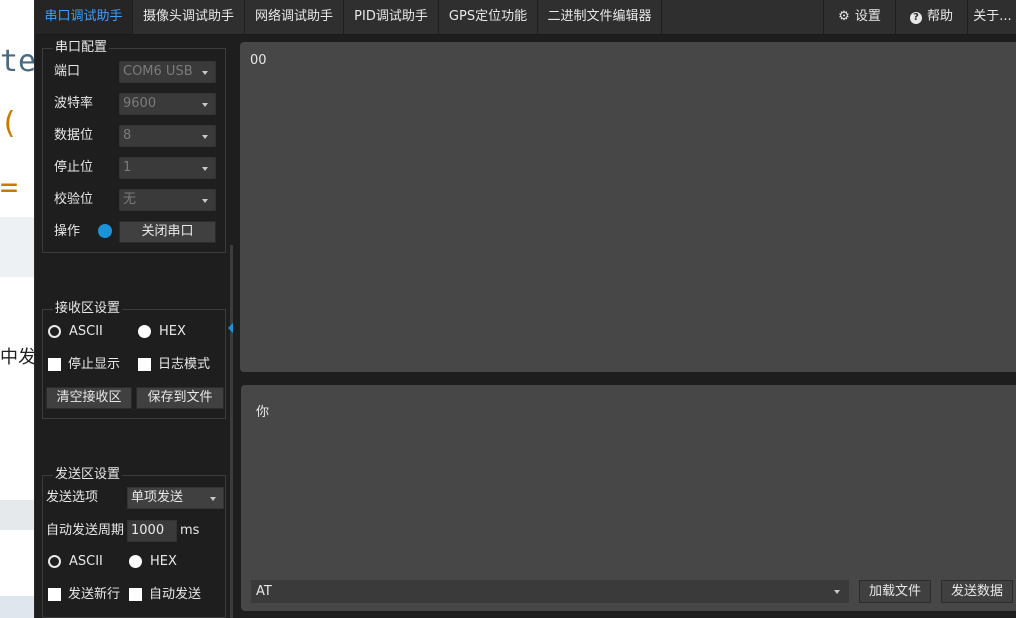 The height and width of the screenshot is (618, 1016). I want to click on help-label: 帮助, so click(939, 16).